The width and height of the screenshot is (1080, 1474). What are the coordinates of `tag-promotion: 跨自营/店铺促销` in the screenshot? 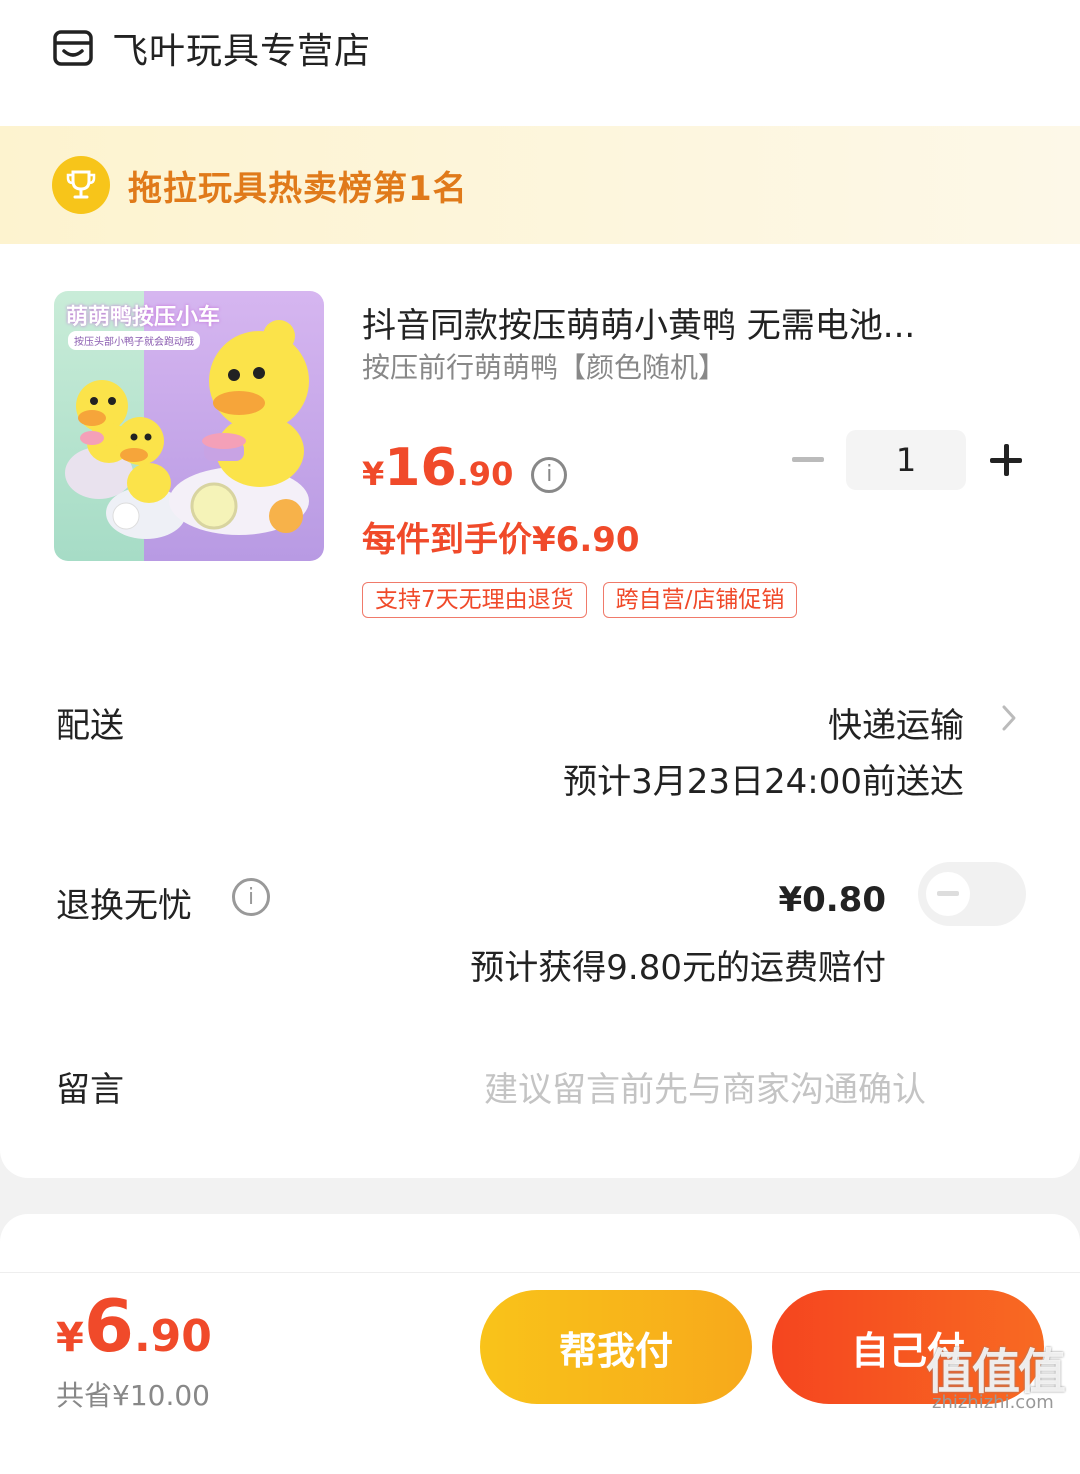 It's located at (700, 600).